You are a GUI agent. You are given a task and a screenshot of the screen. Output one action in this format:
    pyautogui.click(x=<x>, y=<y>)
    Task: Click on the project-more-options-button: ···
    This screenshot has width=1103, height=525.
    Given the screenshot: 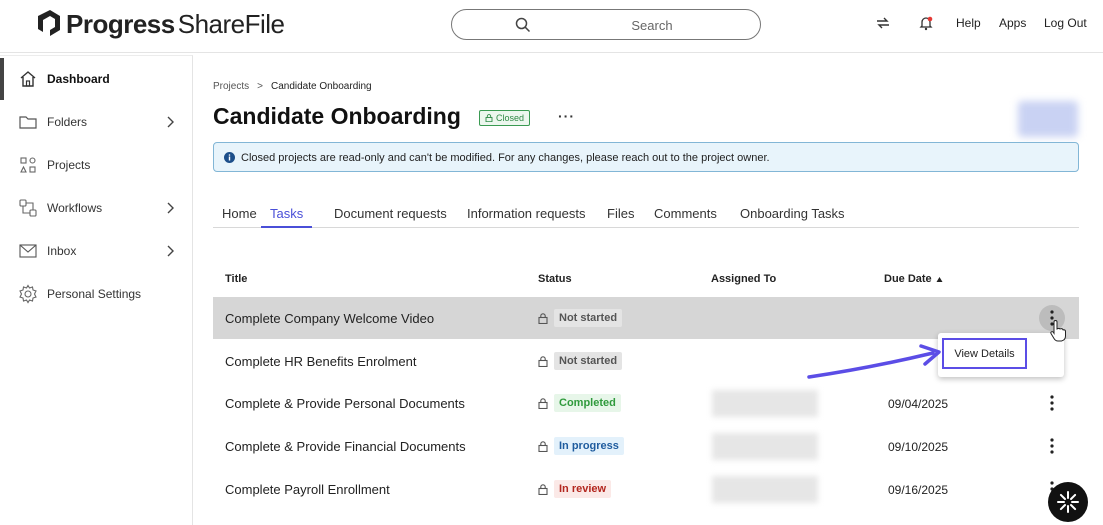 What is the action you would take?
    pyautogui.click(x=566, y=116)
    